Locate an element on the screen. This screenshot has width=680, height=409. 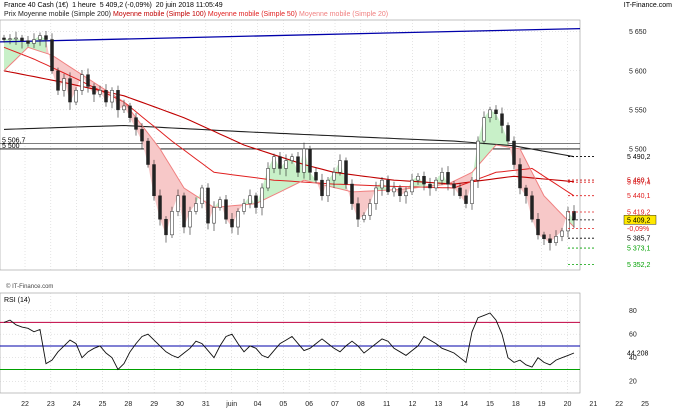
level-label: 5 440,1 is located at coordinates (638, 196).